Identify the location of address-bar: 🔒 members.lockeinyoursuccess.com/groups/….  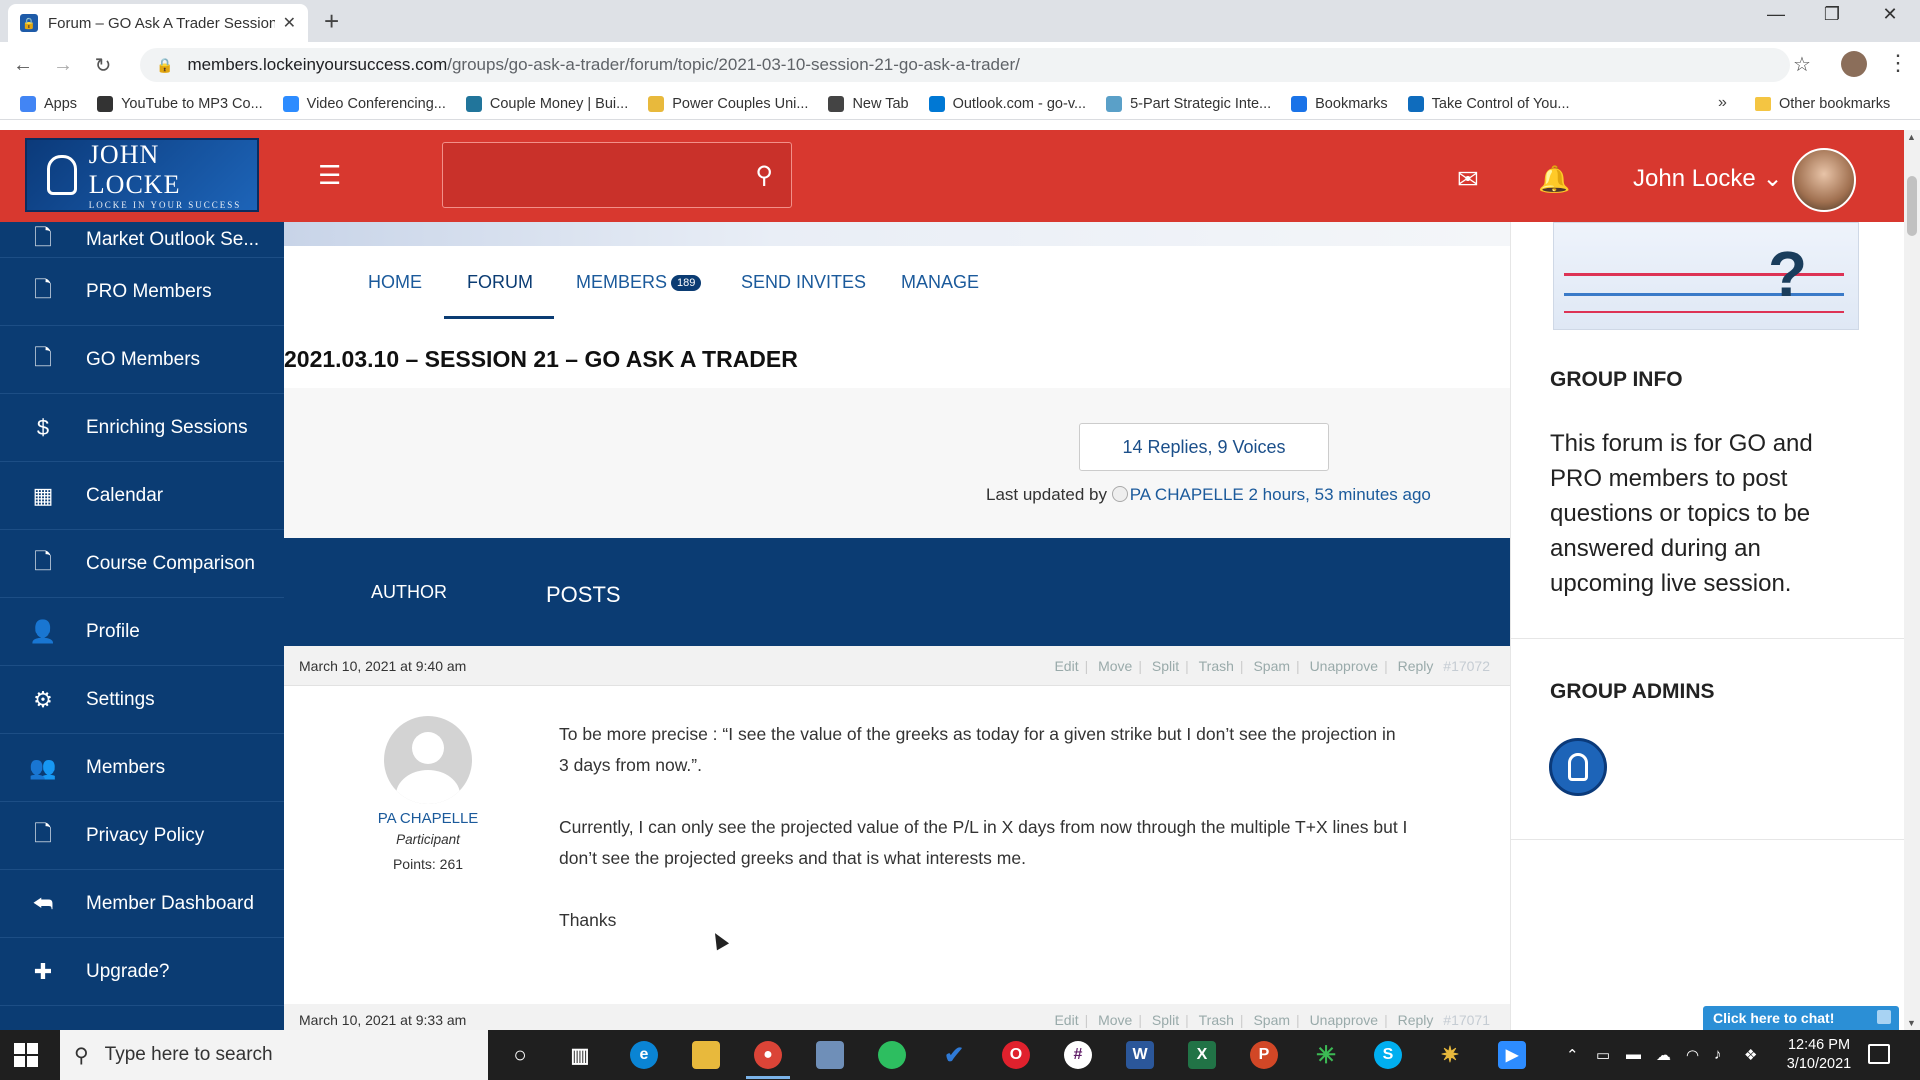
(965, 65).